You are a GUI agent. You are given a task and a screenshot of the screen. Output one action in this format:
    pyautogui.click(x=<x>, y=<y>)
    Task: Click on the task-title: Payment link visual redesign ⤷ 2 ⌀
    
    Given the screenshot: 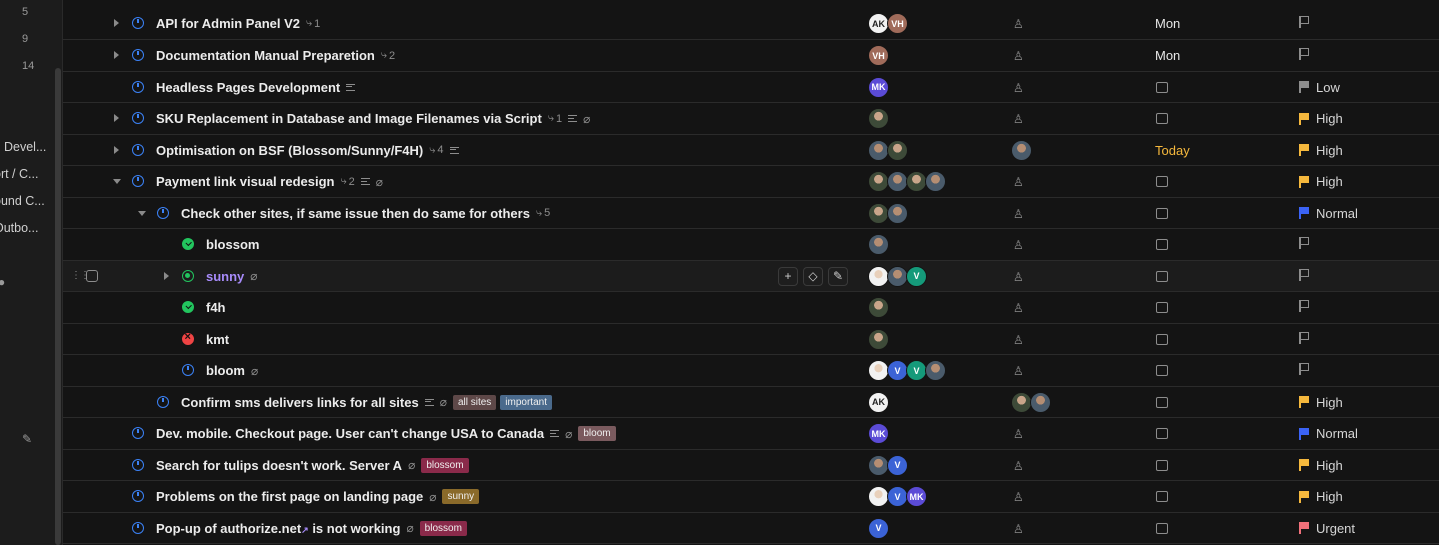 What is the action you would take?
    pyautogui.click(x=269, y=181)
    